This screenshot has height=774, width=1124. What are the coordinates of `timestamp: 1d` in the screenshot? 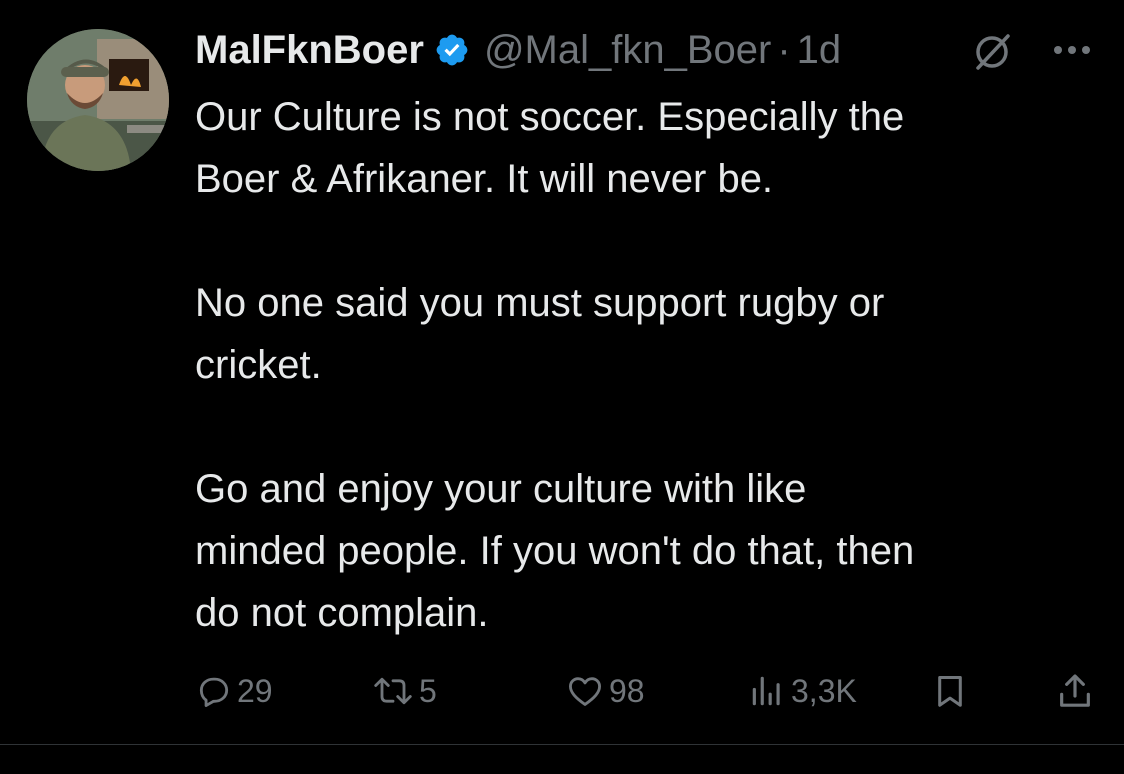 It's located at (819, 50).